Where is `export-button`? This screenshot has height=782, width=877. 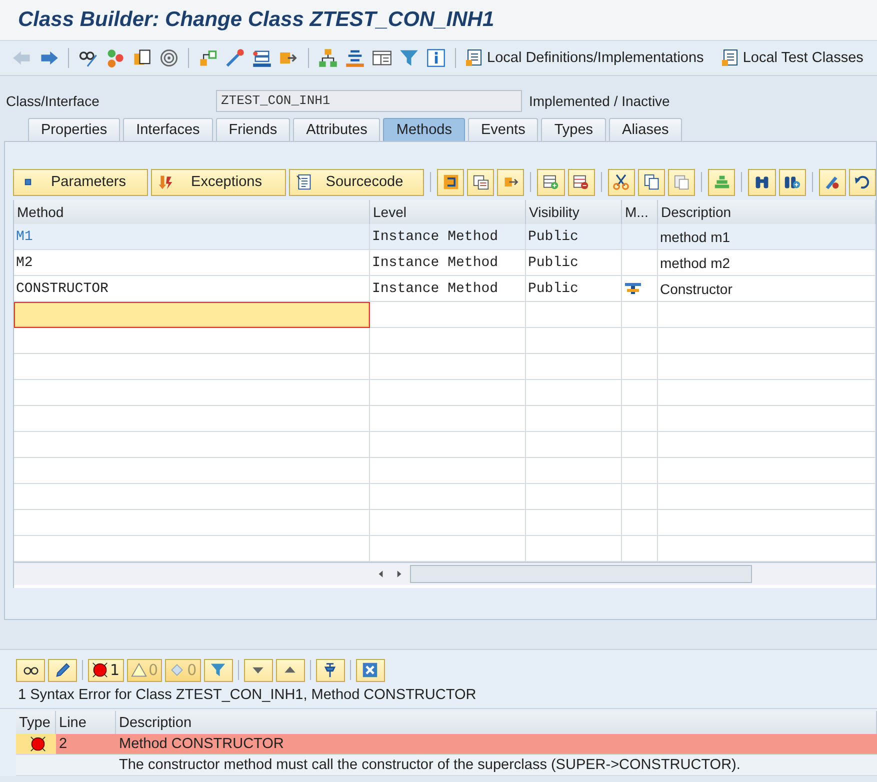 export-button is located at coordinates (510, 182).